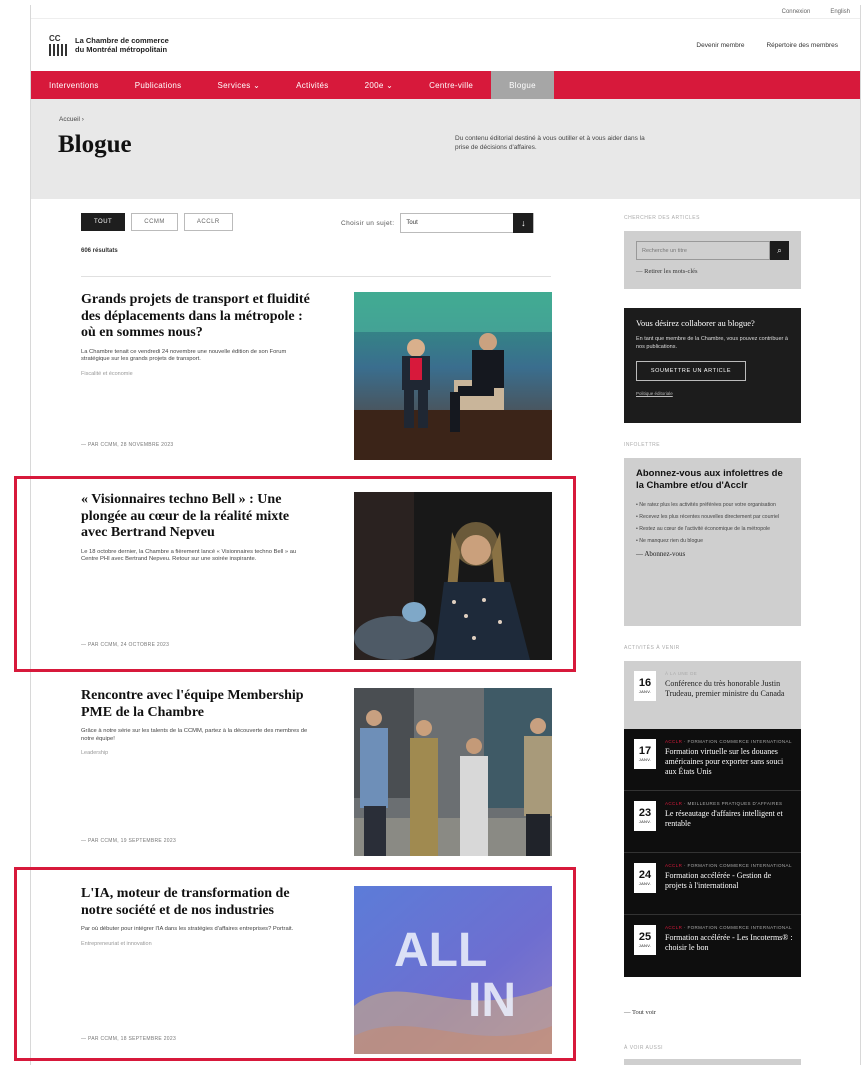 This screenshot has height=1065, width=865. I want to click on arrow-down-icon: ↓, so click(523, 223).